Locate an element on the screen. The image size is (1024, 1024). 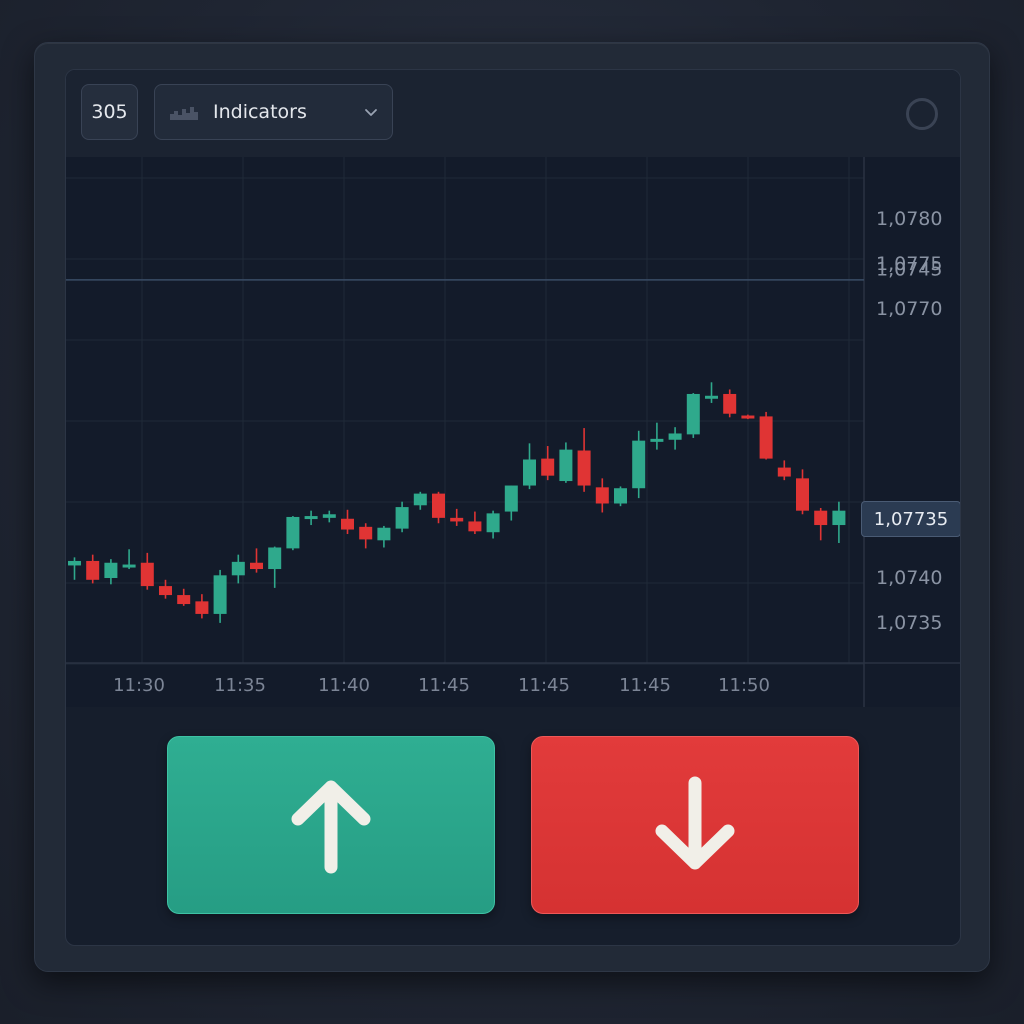
x-axis-label: 11:40 is located at coordinates (344, 685).